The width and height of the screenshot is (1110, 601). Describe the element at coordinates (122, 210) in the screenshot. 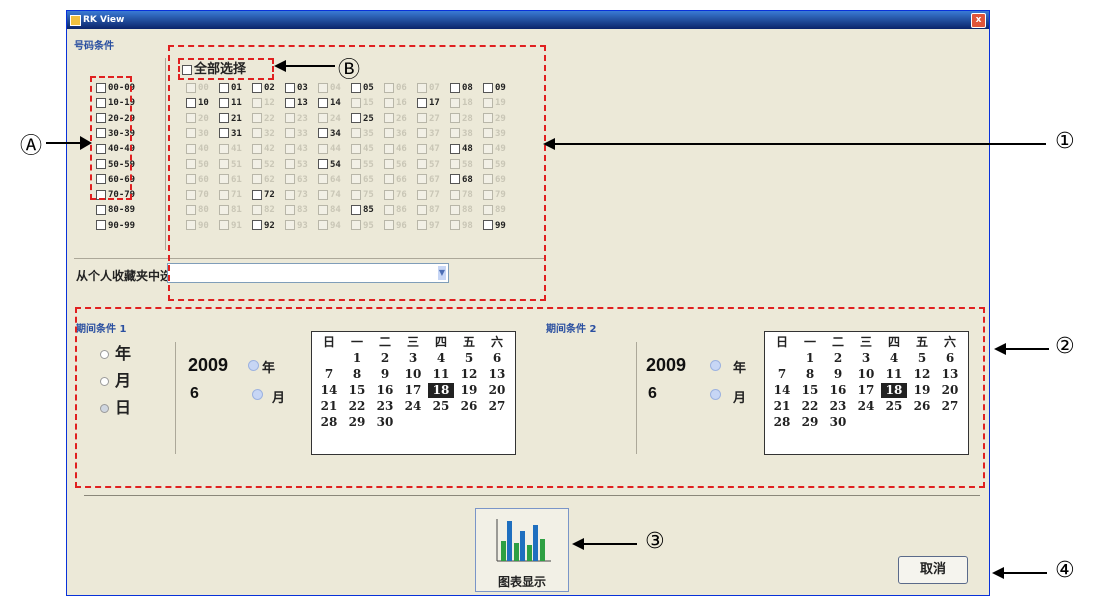

I see `range-label: 80-89` at that location.